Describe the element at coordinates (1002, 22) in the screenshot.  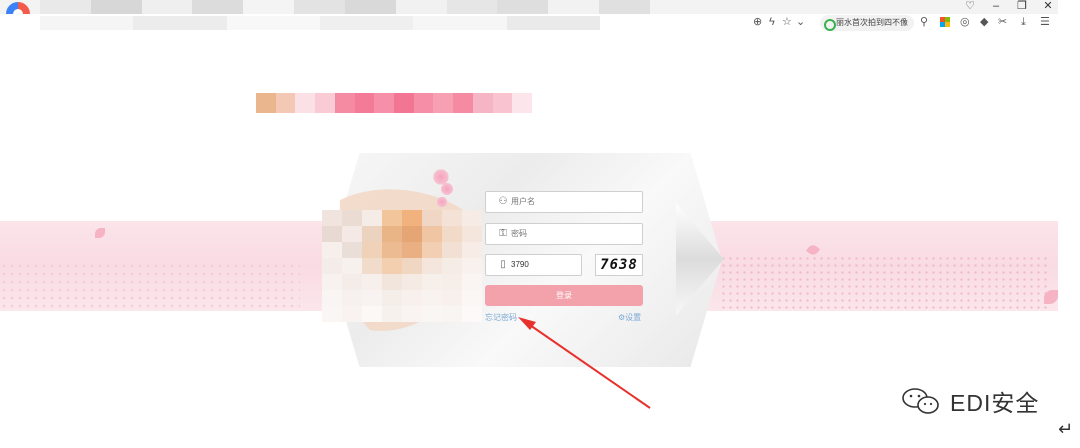
I see `scissors-icon: ✂` at that location.